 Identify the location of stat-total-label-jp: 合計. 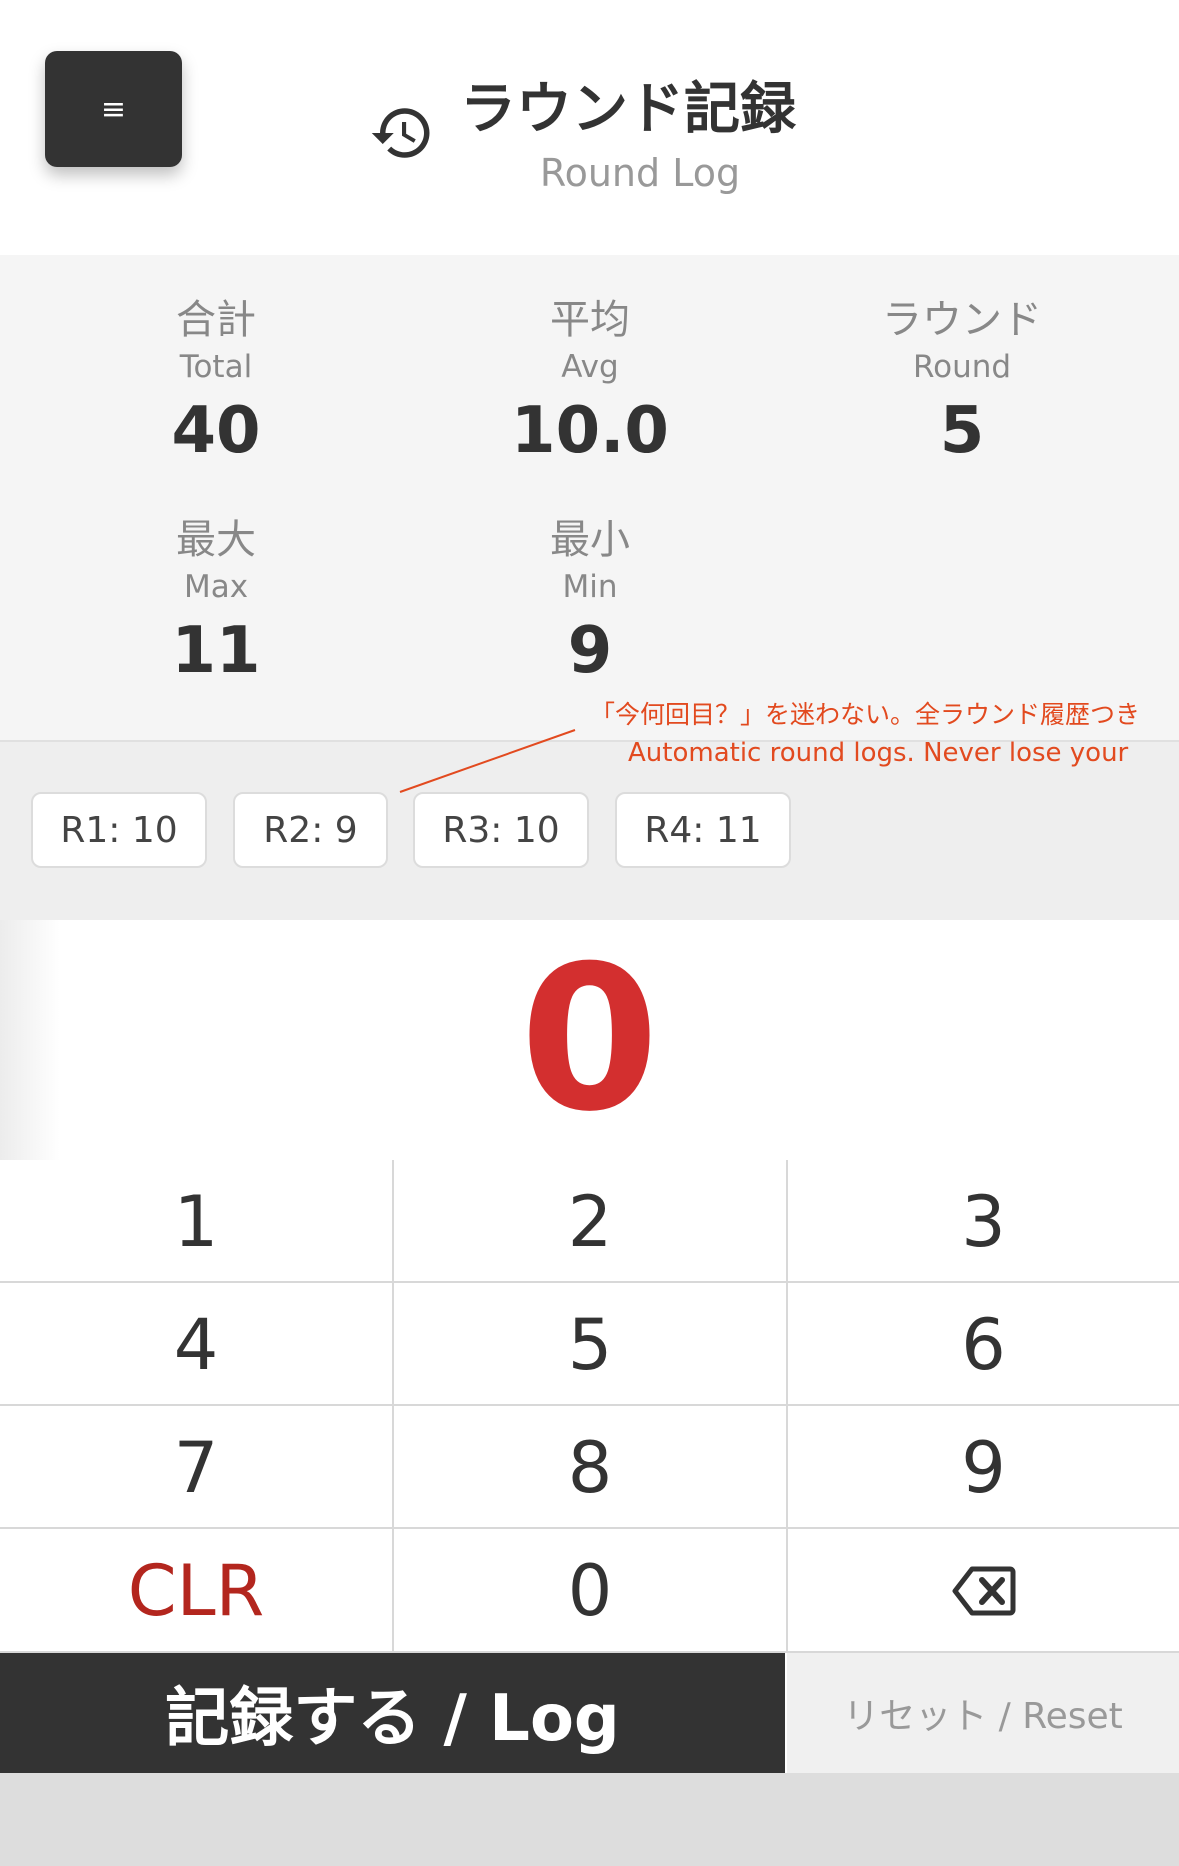
(216, 320).